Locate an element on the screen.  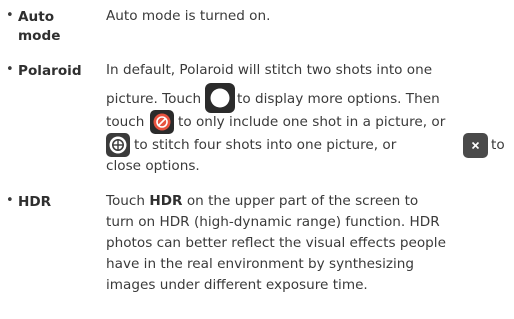
desc-line: touch is located at coordinates (125, 122).